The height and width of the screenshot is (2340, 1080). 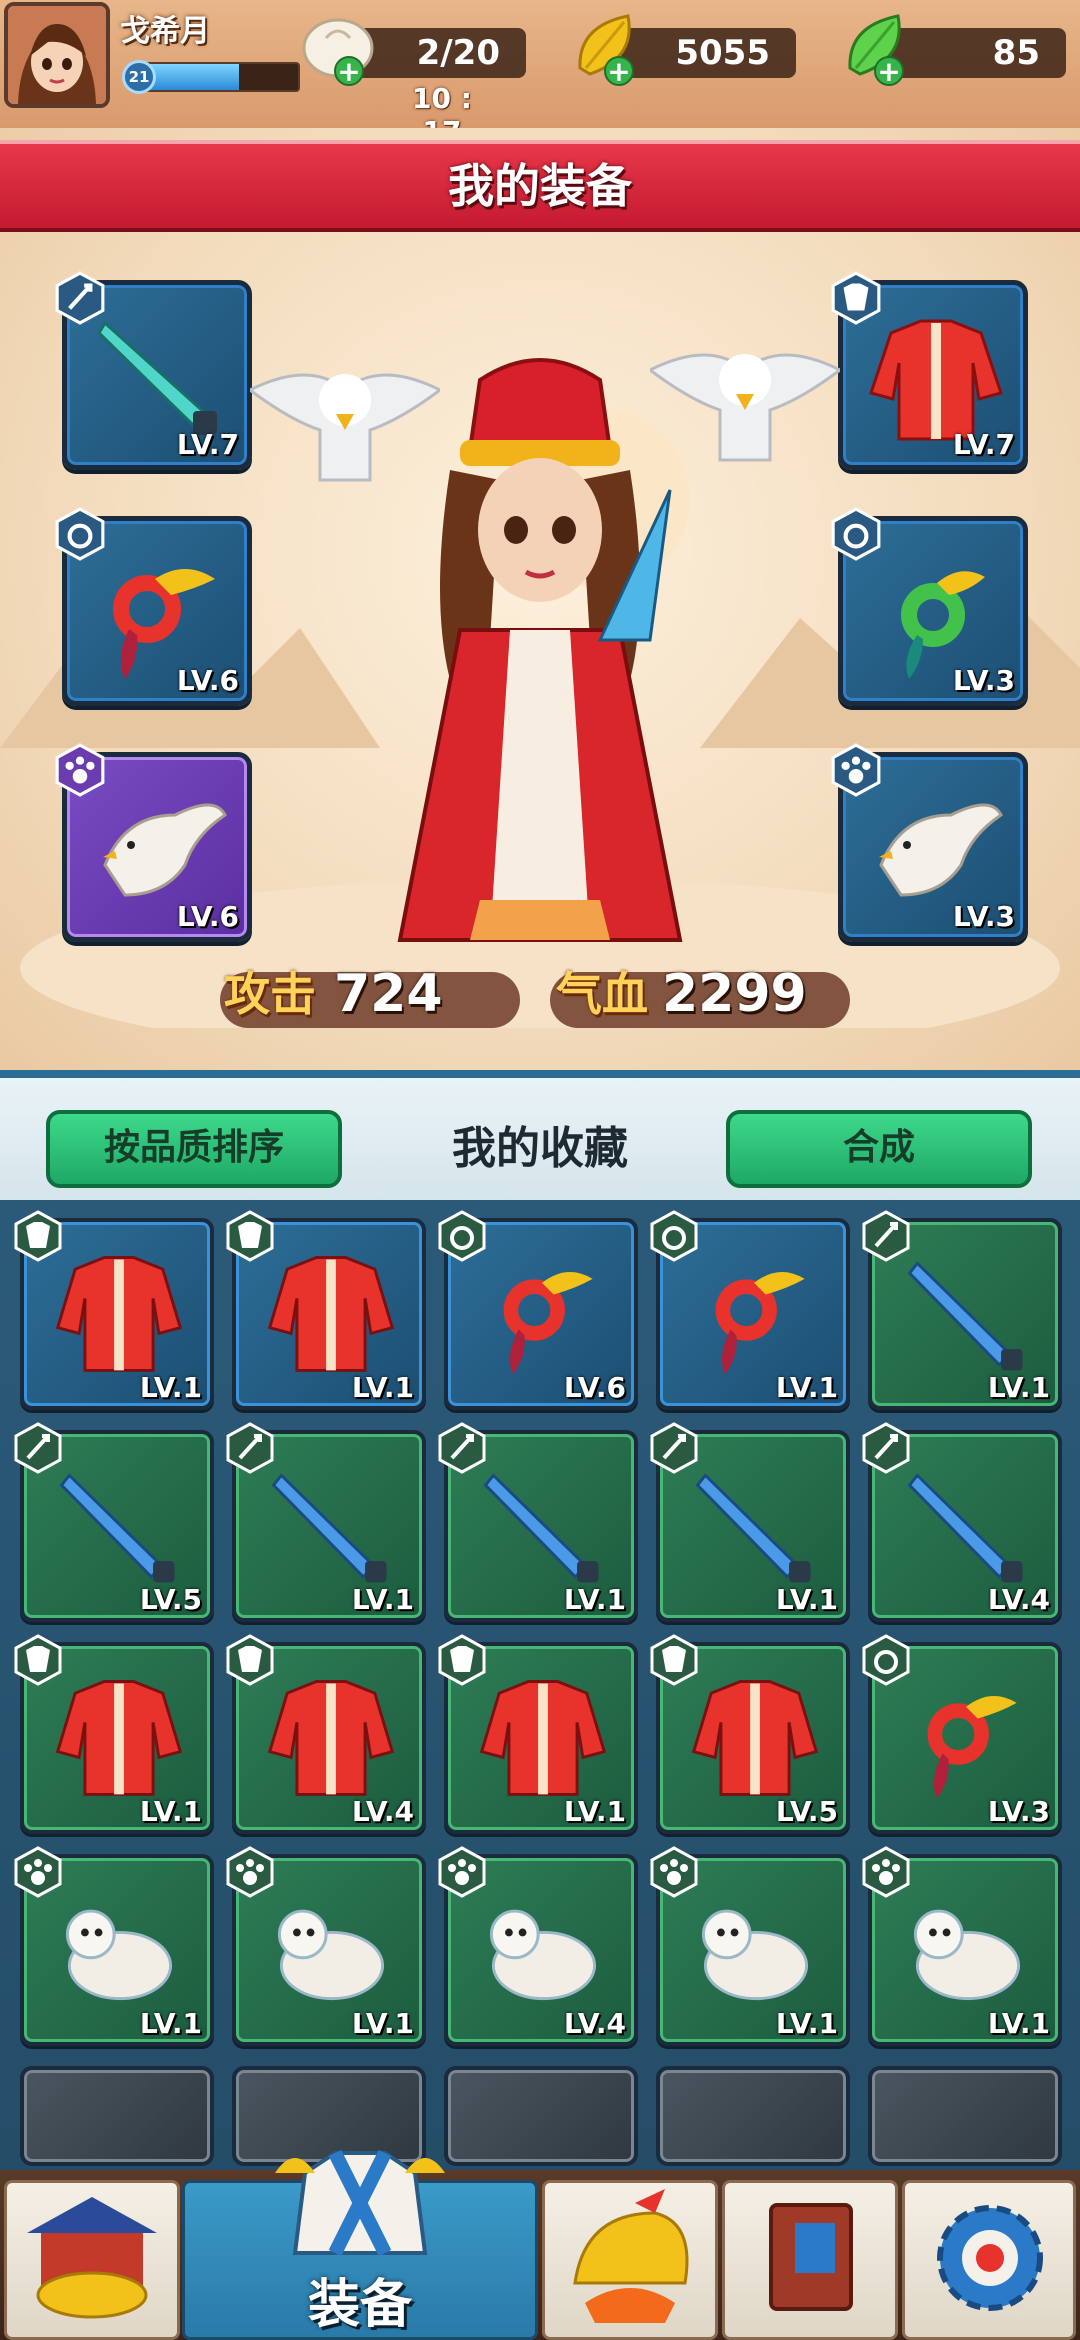 I want to click on equip-slot-armor: LV.7, so click(x=929, y=370).